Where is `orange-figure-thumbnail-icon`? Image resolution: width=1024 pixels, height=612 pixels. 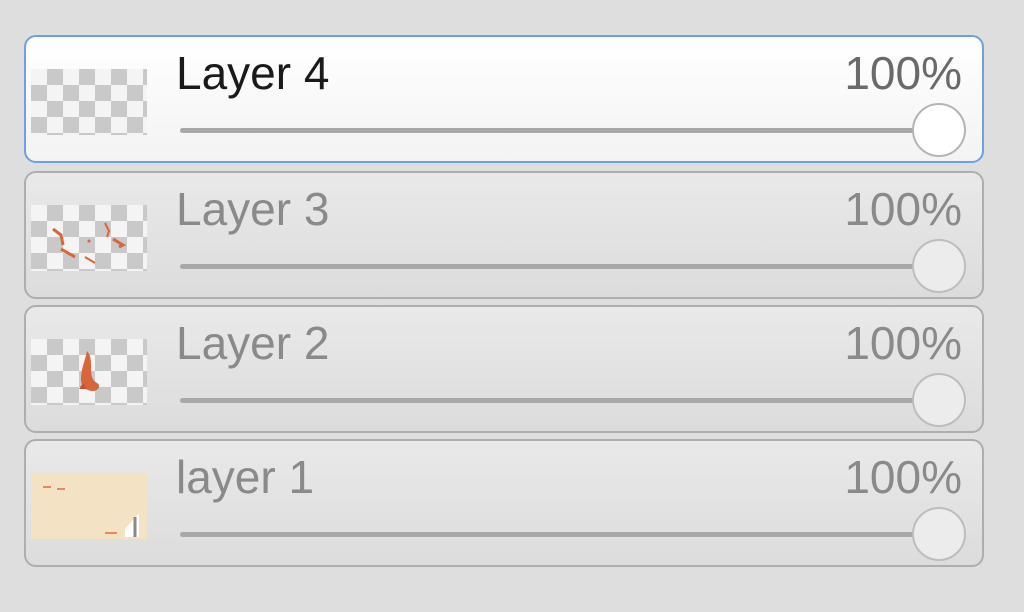 orange-figure-thumbnail-icon is located at coordinates (89, 371).